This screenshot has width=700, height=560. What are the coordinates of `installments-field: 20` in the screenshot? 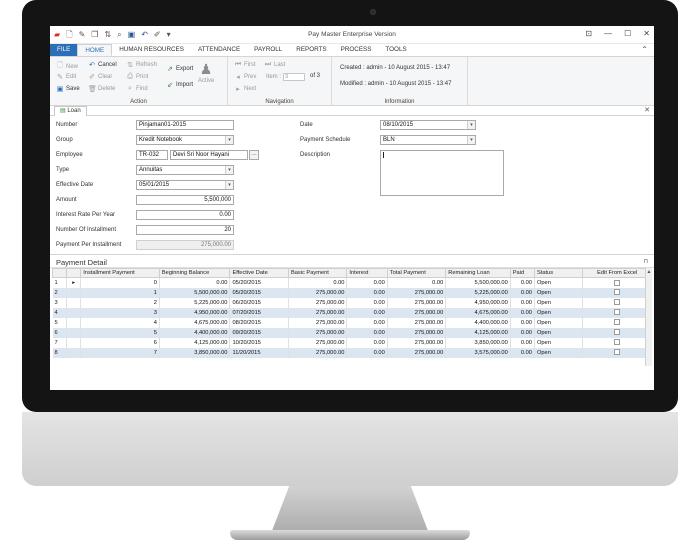 It's located at (185, 230).